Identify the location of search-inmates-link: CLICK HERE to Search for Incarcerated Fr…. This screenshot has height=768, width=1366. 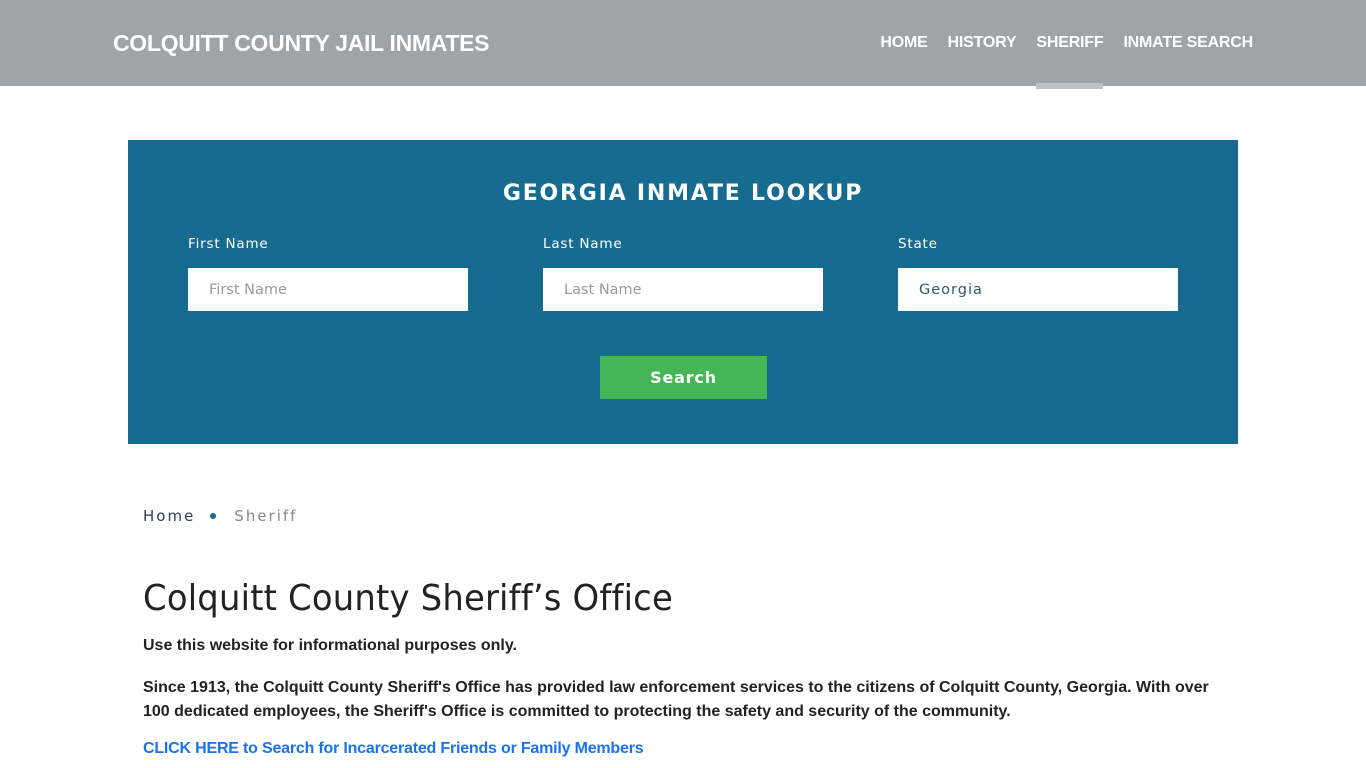
(393, 749).